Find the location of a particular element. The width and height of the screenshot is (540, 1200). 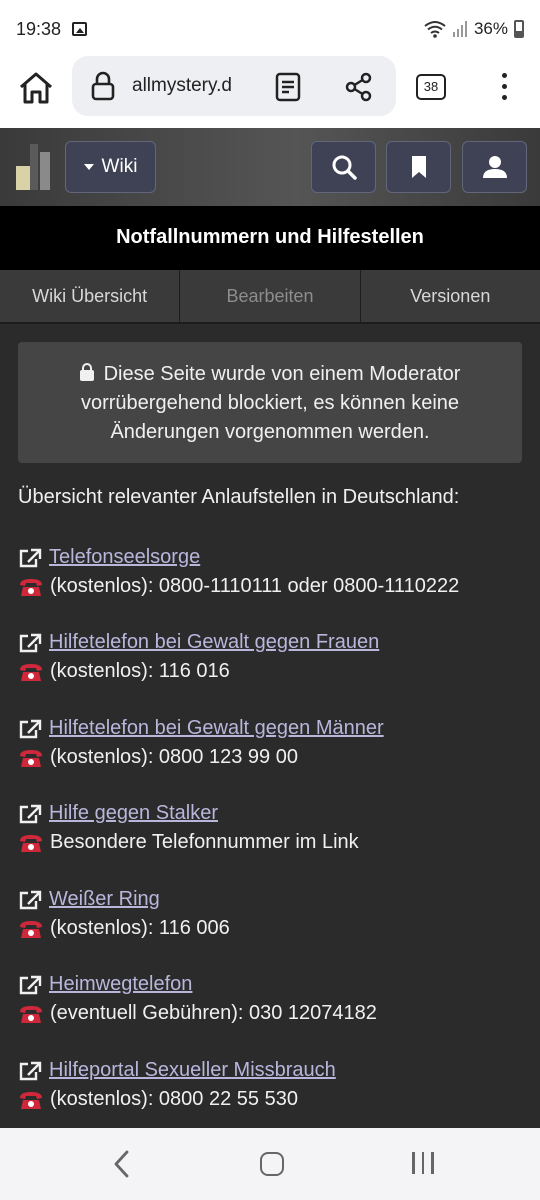

status-time: 19:38 is located at coordinates (39, 29).